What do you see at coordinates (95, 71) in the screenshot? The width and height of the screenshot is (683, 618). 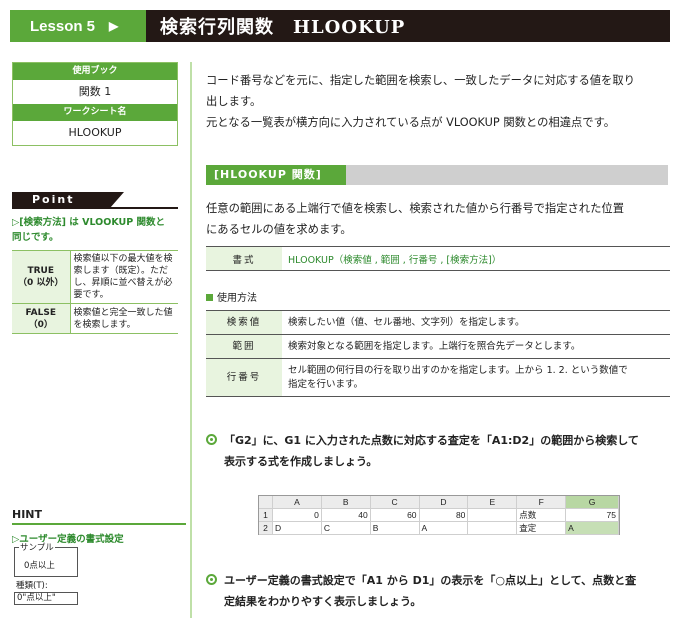 I see `workbook-header: 使用ブック` at bounding box center [95, 71].